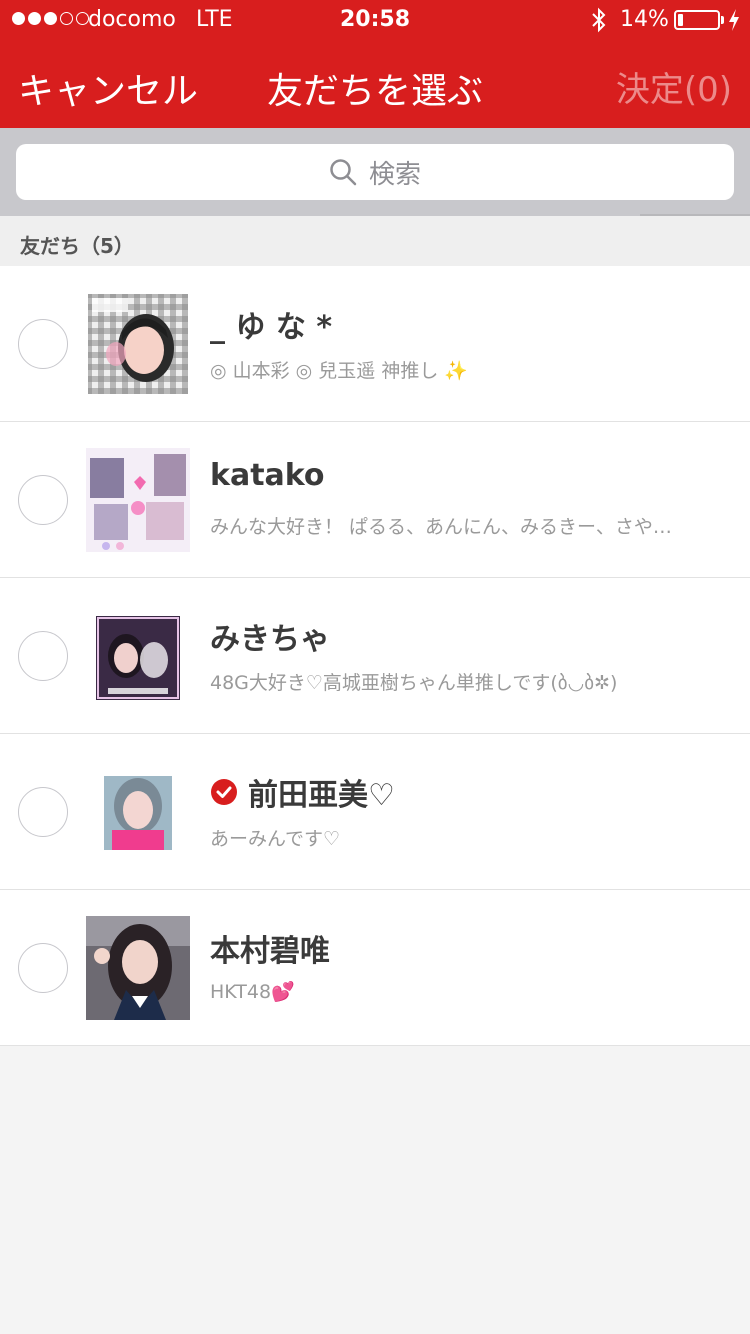 The image size is (750, 1334). Describe the element at coordinates (375, 240) in the screenshot. I see `section-header: 友だち（5）` at that location.